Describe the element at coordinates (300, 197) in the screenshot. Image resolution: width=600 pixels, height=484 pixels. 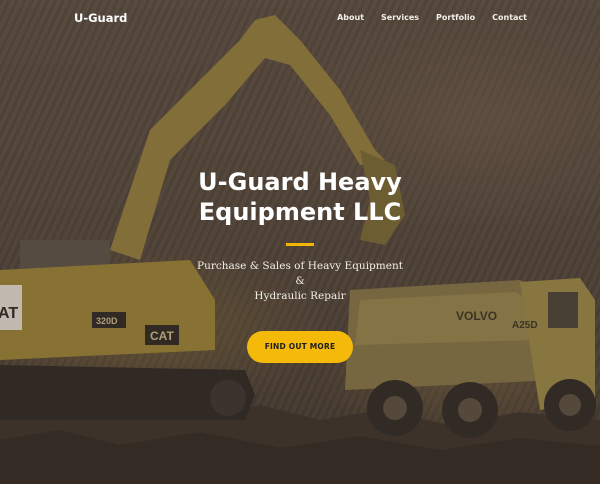
I see `hero-title: U-Guard Heavy Equipment LLC` at that location.